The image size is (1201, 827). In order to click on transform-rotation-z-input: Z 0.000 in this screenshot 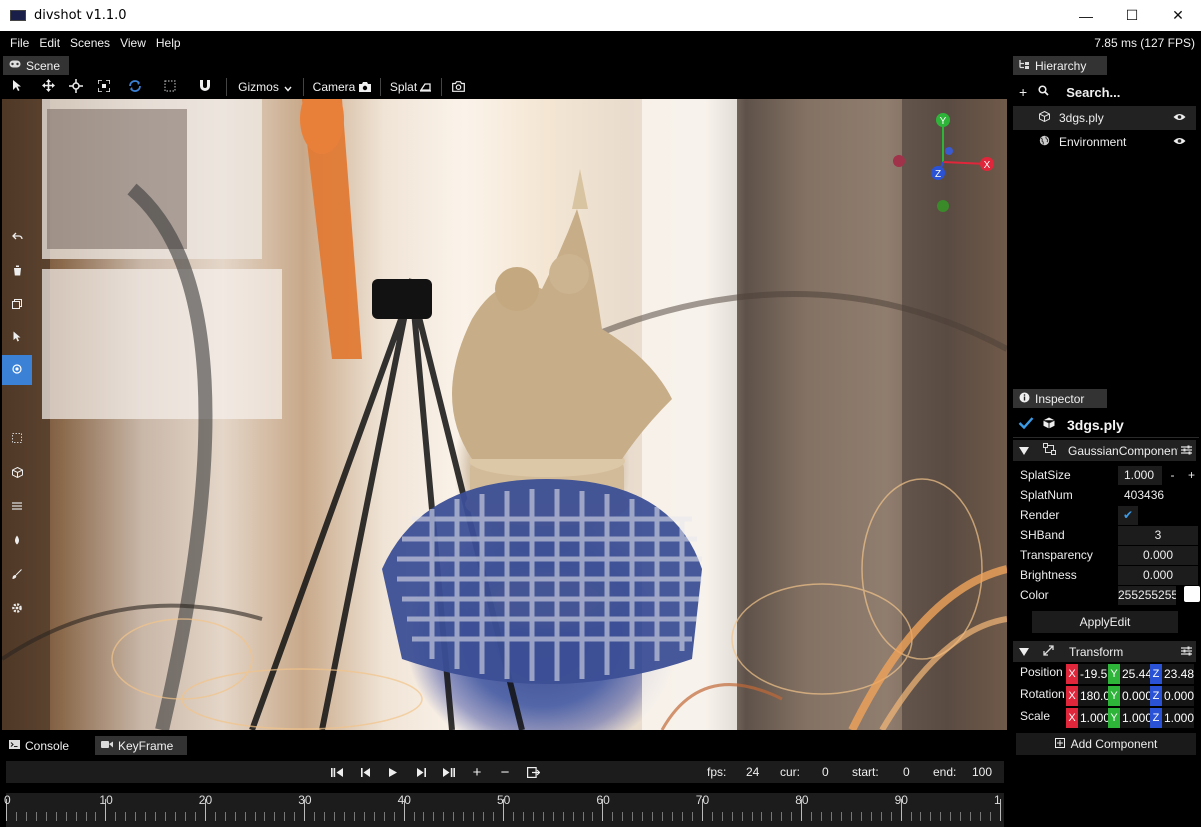, I will do `click(1172, 696)`.